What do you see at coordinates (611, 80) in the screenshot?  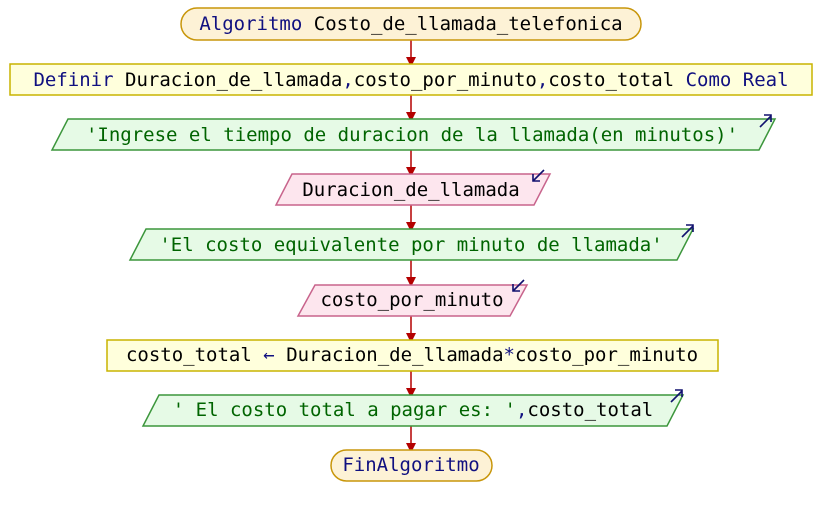 I see `var-costo-total: costo_total` at bounding box center [611, 80].